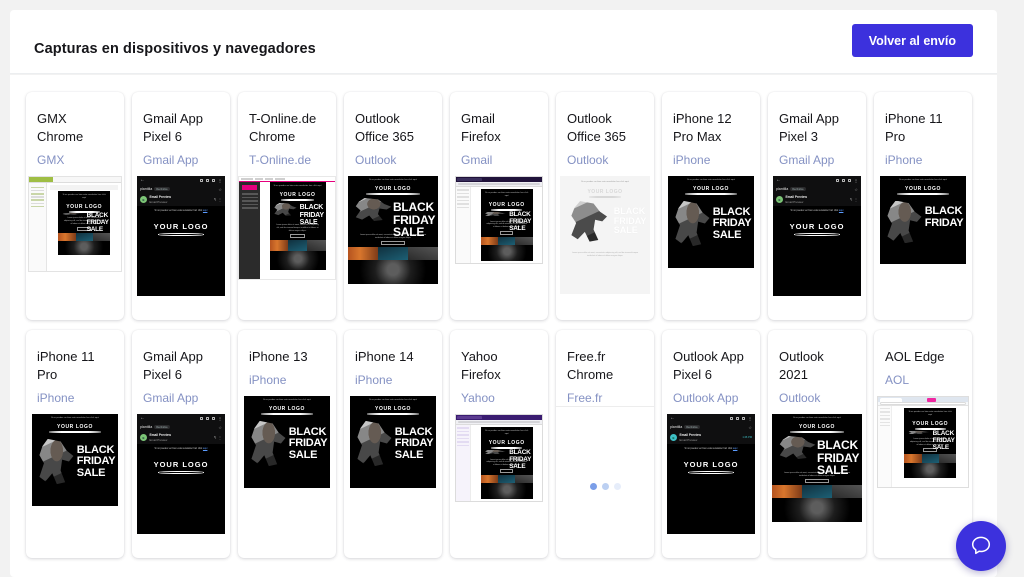 This screenshot has width=1024, height=577. I want to click on loading-spinner, so click(605, 486).